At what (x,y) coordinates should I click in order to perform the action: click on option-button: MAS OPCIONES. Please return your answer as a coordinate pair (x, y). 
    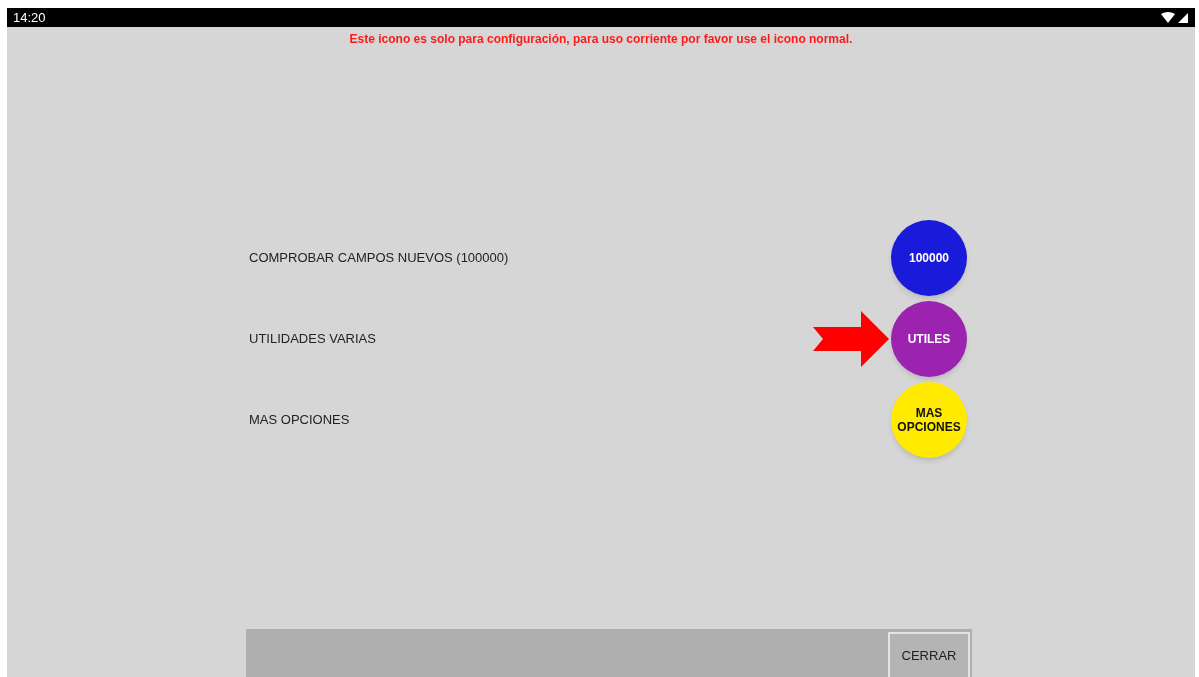
    Looking at the image, I should click on (929, 420).